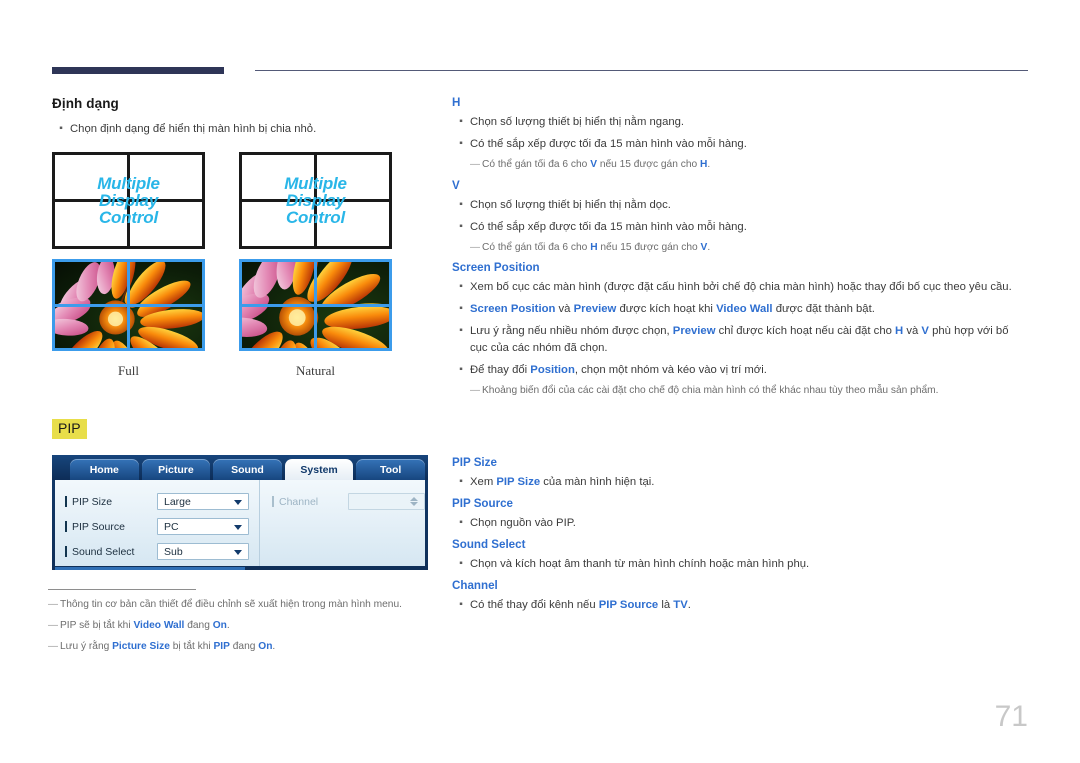 This screenshot has height=763, width=1080. What do you see at coordinates (456, 102) in the screenshot?
I see `section-heading-h: H` at bounding box center [456, 102].